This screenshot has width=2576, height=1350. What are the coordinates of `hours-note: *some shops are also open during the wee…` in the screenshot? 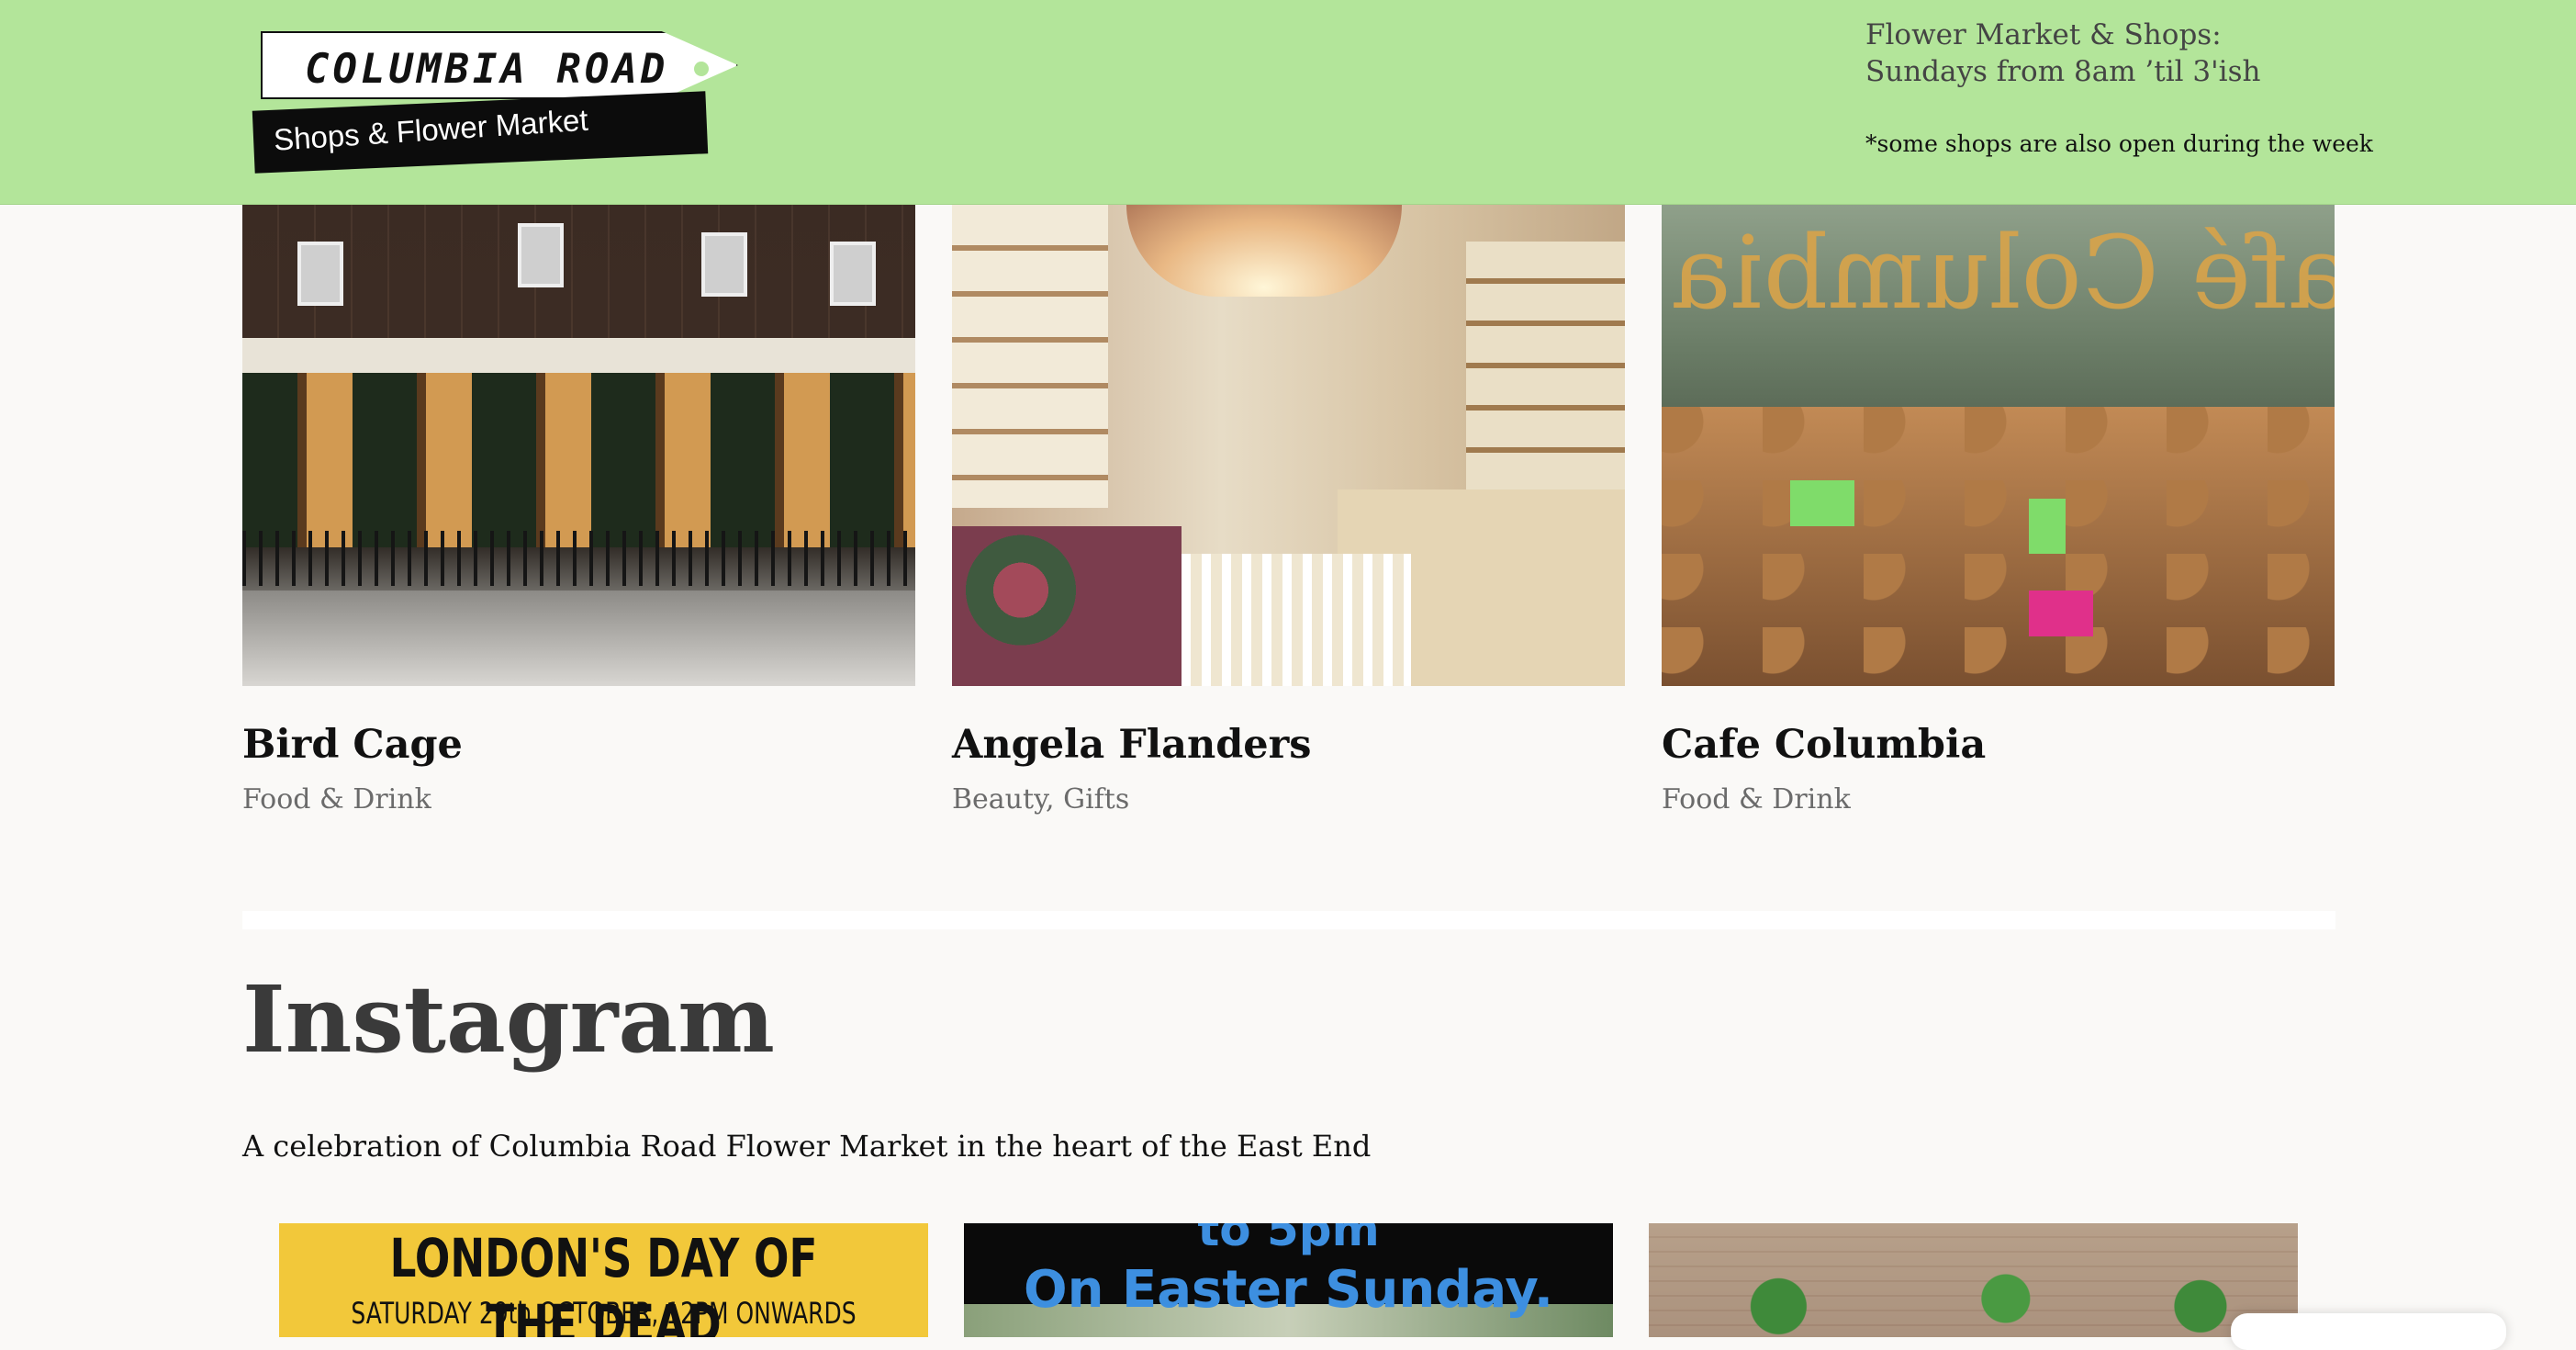 It's located at (2119, 143).